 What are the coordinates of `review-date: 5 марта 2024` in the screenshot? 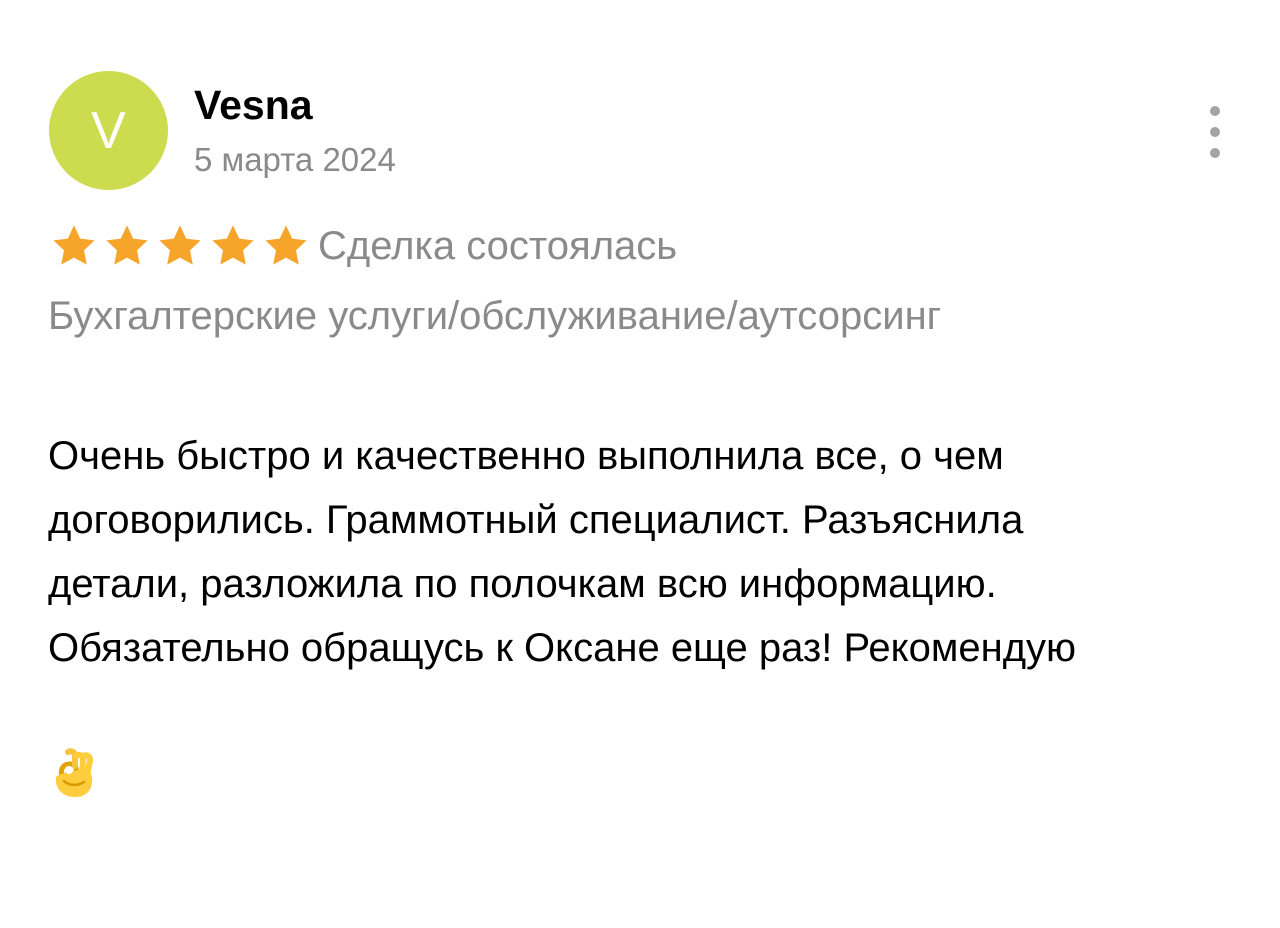 It's located at (295, 159).